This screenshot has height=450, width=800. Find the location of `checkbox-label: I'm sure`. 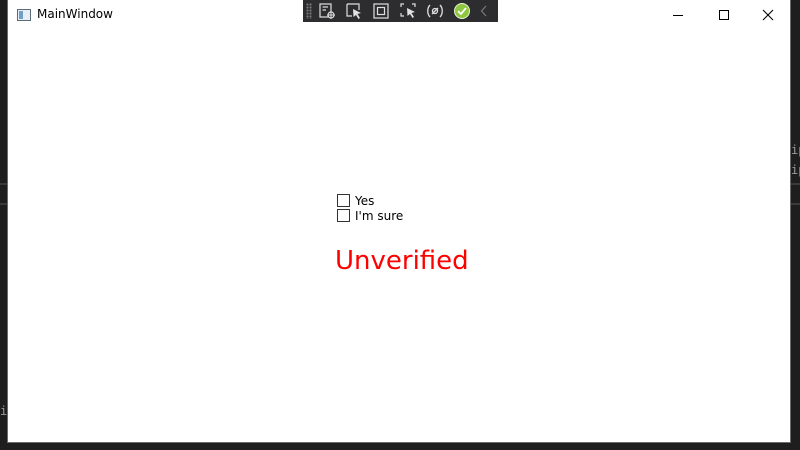

checkbox-label: I'm sure is located at coordinates (379, 215).